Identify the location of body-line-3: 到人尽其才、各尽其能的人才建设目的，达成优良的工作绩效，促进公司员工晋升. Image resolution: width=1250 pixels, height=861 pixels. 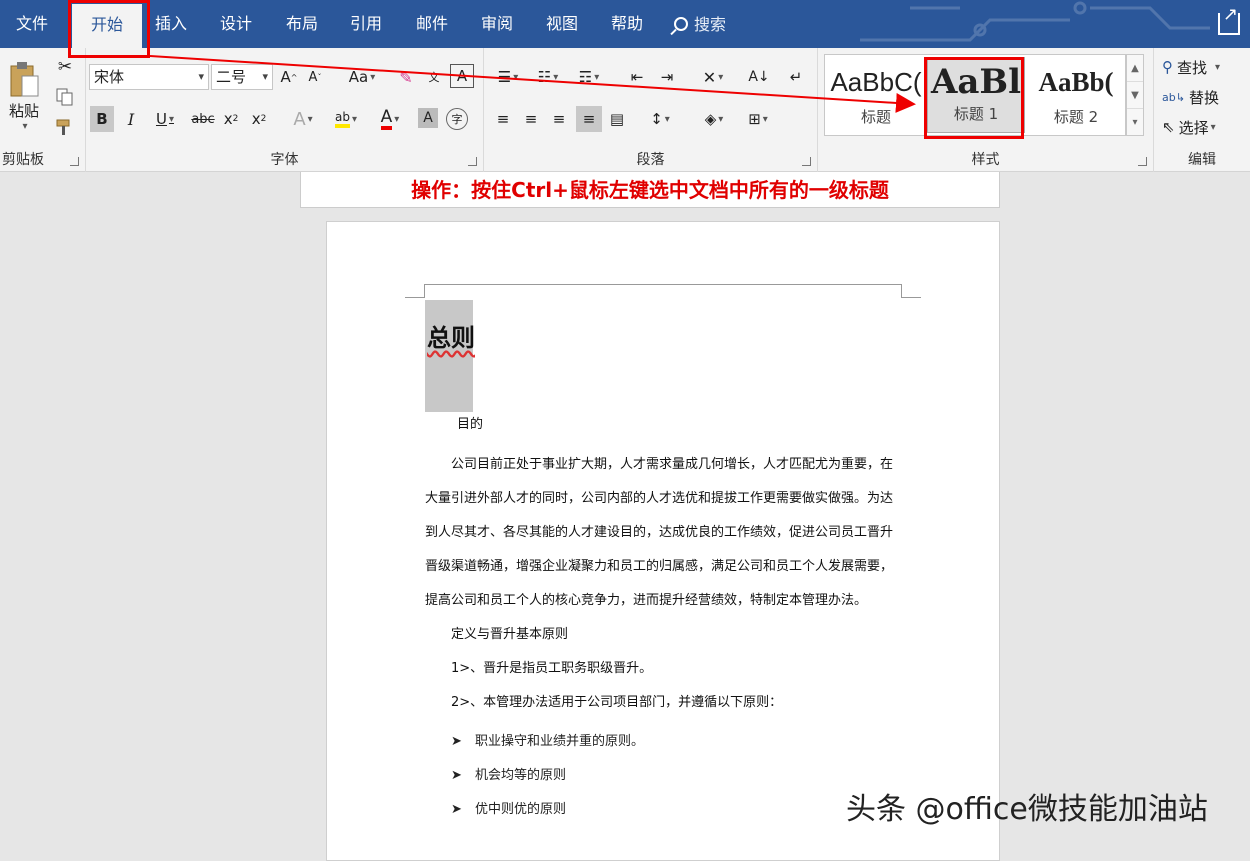
(665, 533).